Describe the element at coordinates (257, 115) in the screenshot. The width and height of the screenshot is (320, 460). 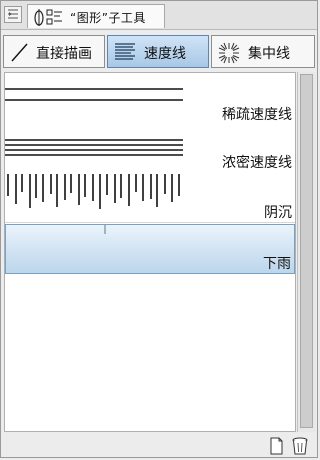
I see `preset-name: 稀疏速度线` at that location.